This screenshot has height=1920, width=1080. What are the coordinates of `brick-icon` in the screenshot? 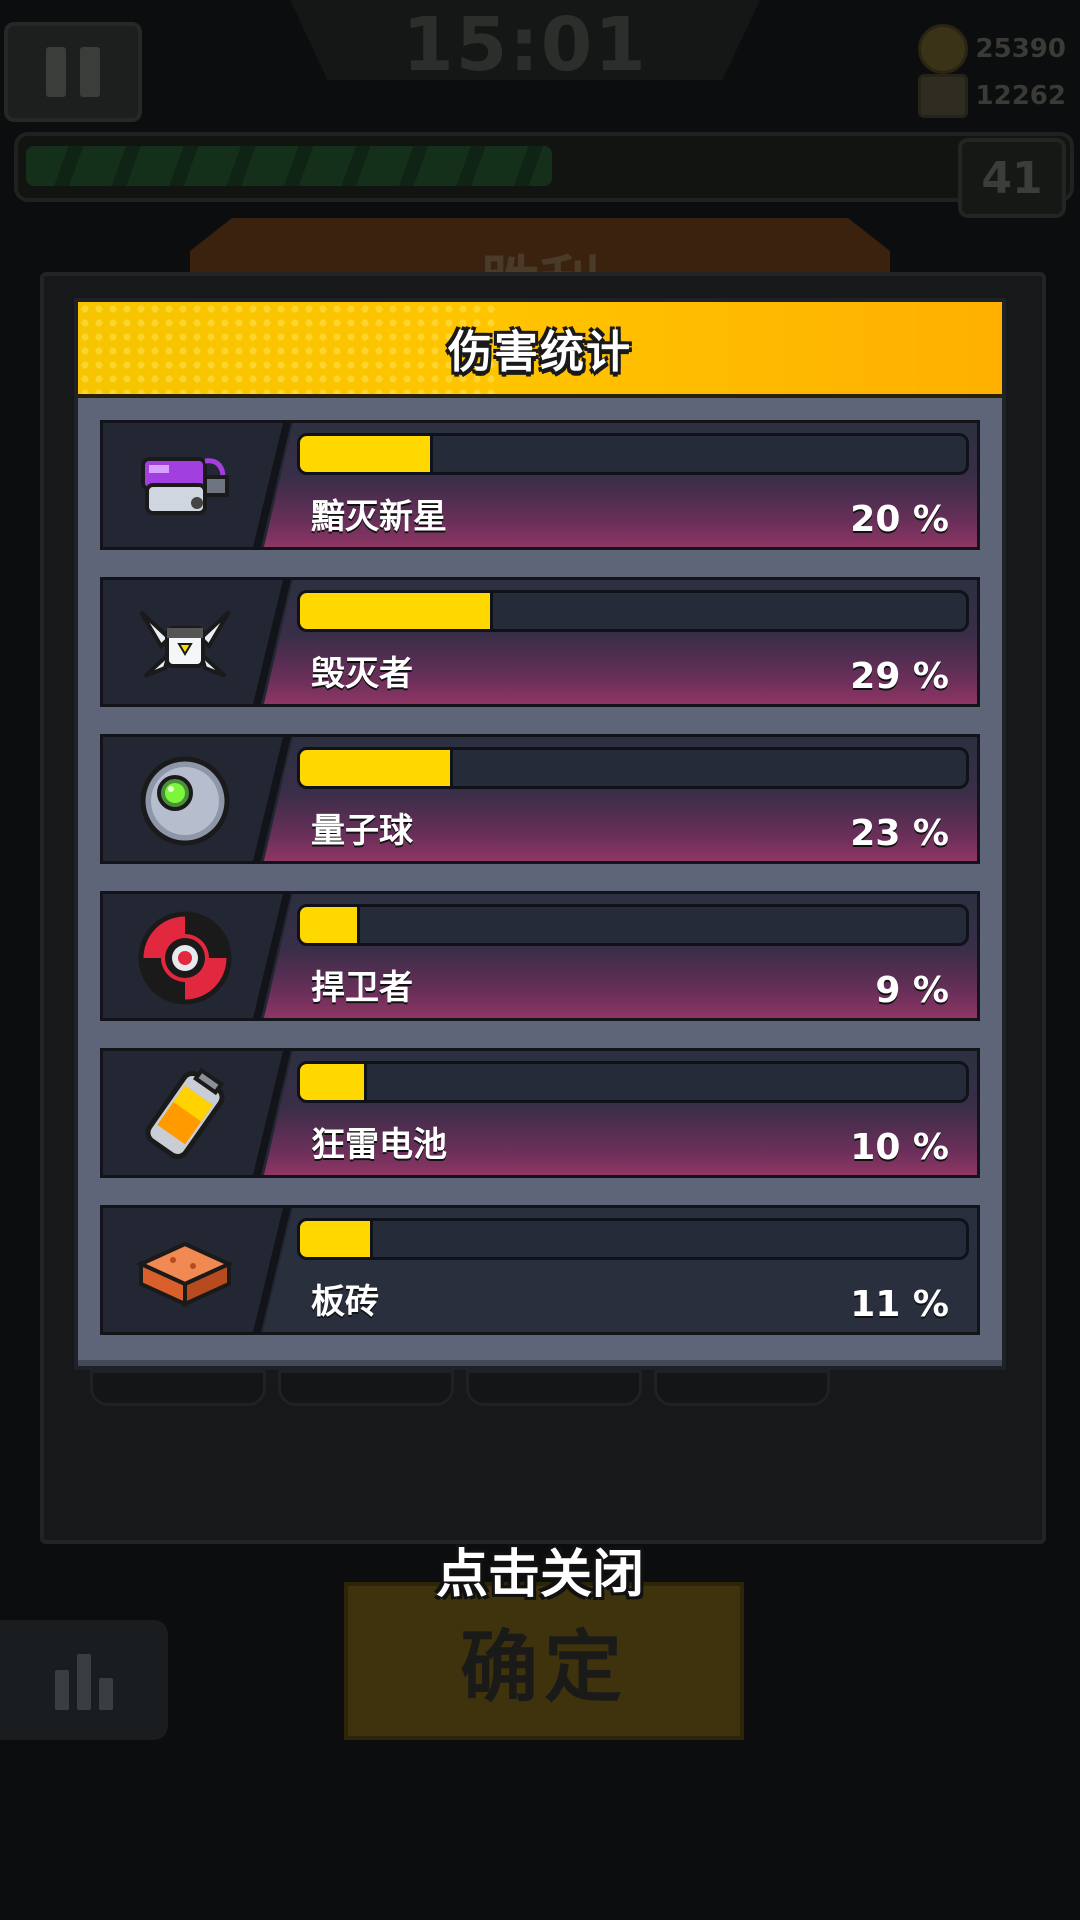 It's located at (185, 1272).